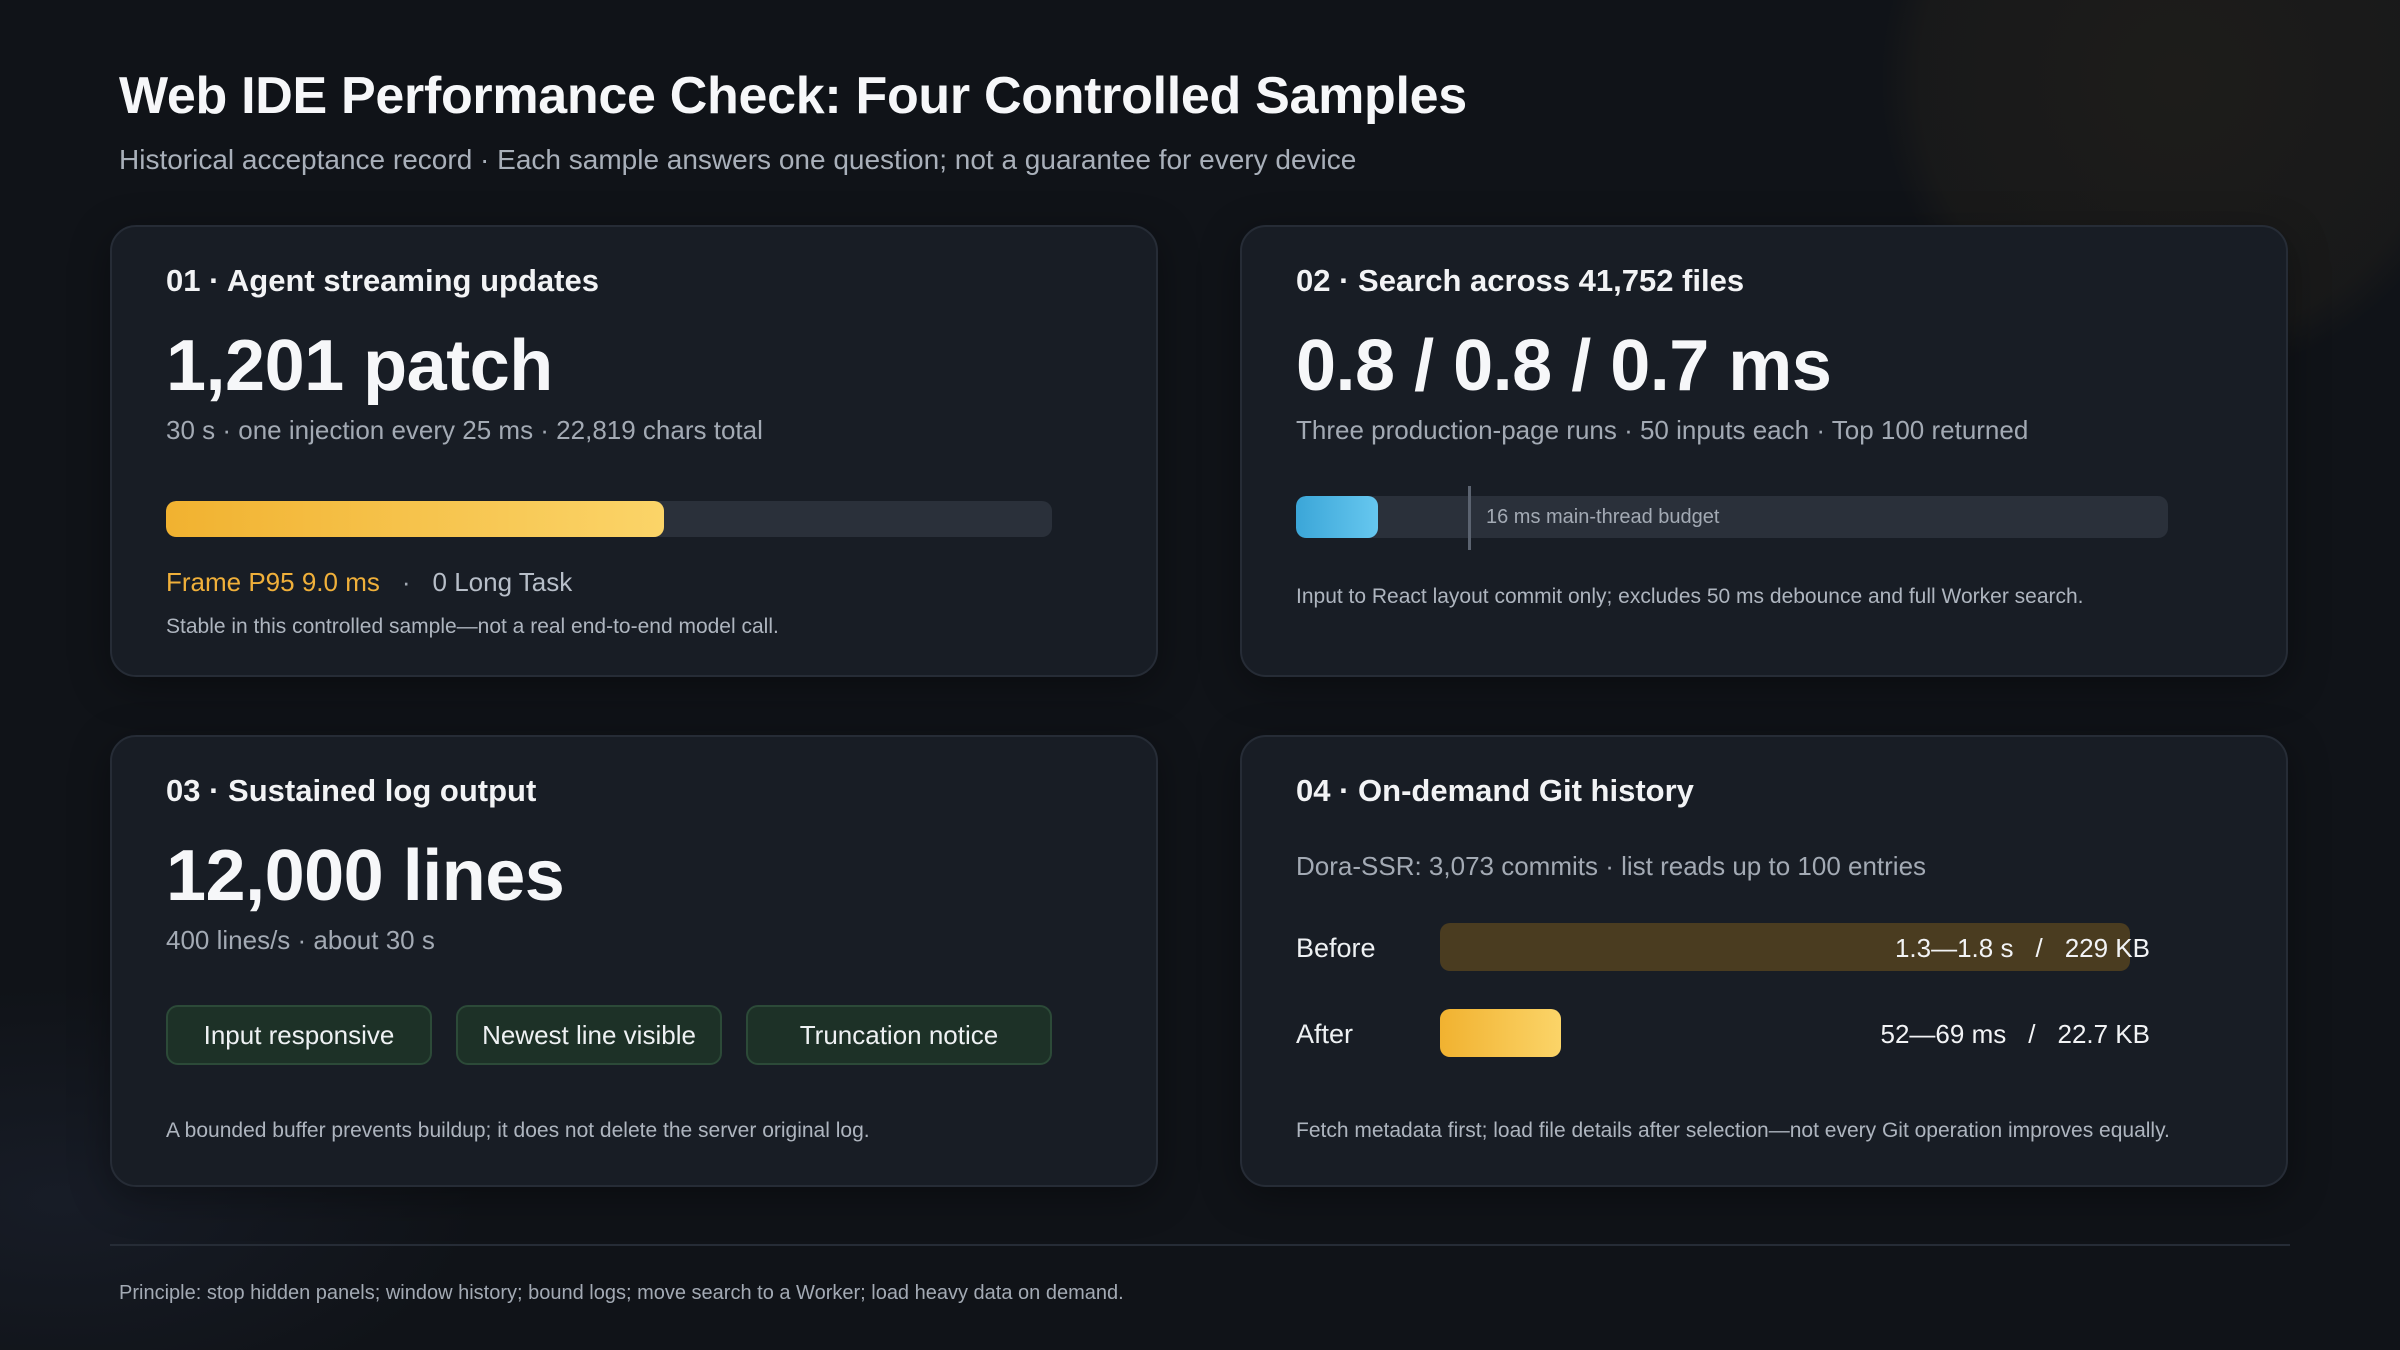 This screenshot has width=2400, height=1350. I want to click on card-metric: 12,000 lines, so click(365, 876).